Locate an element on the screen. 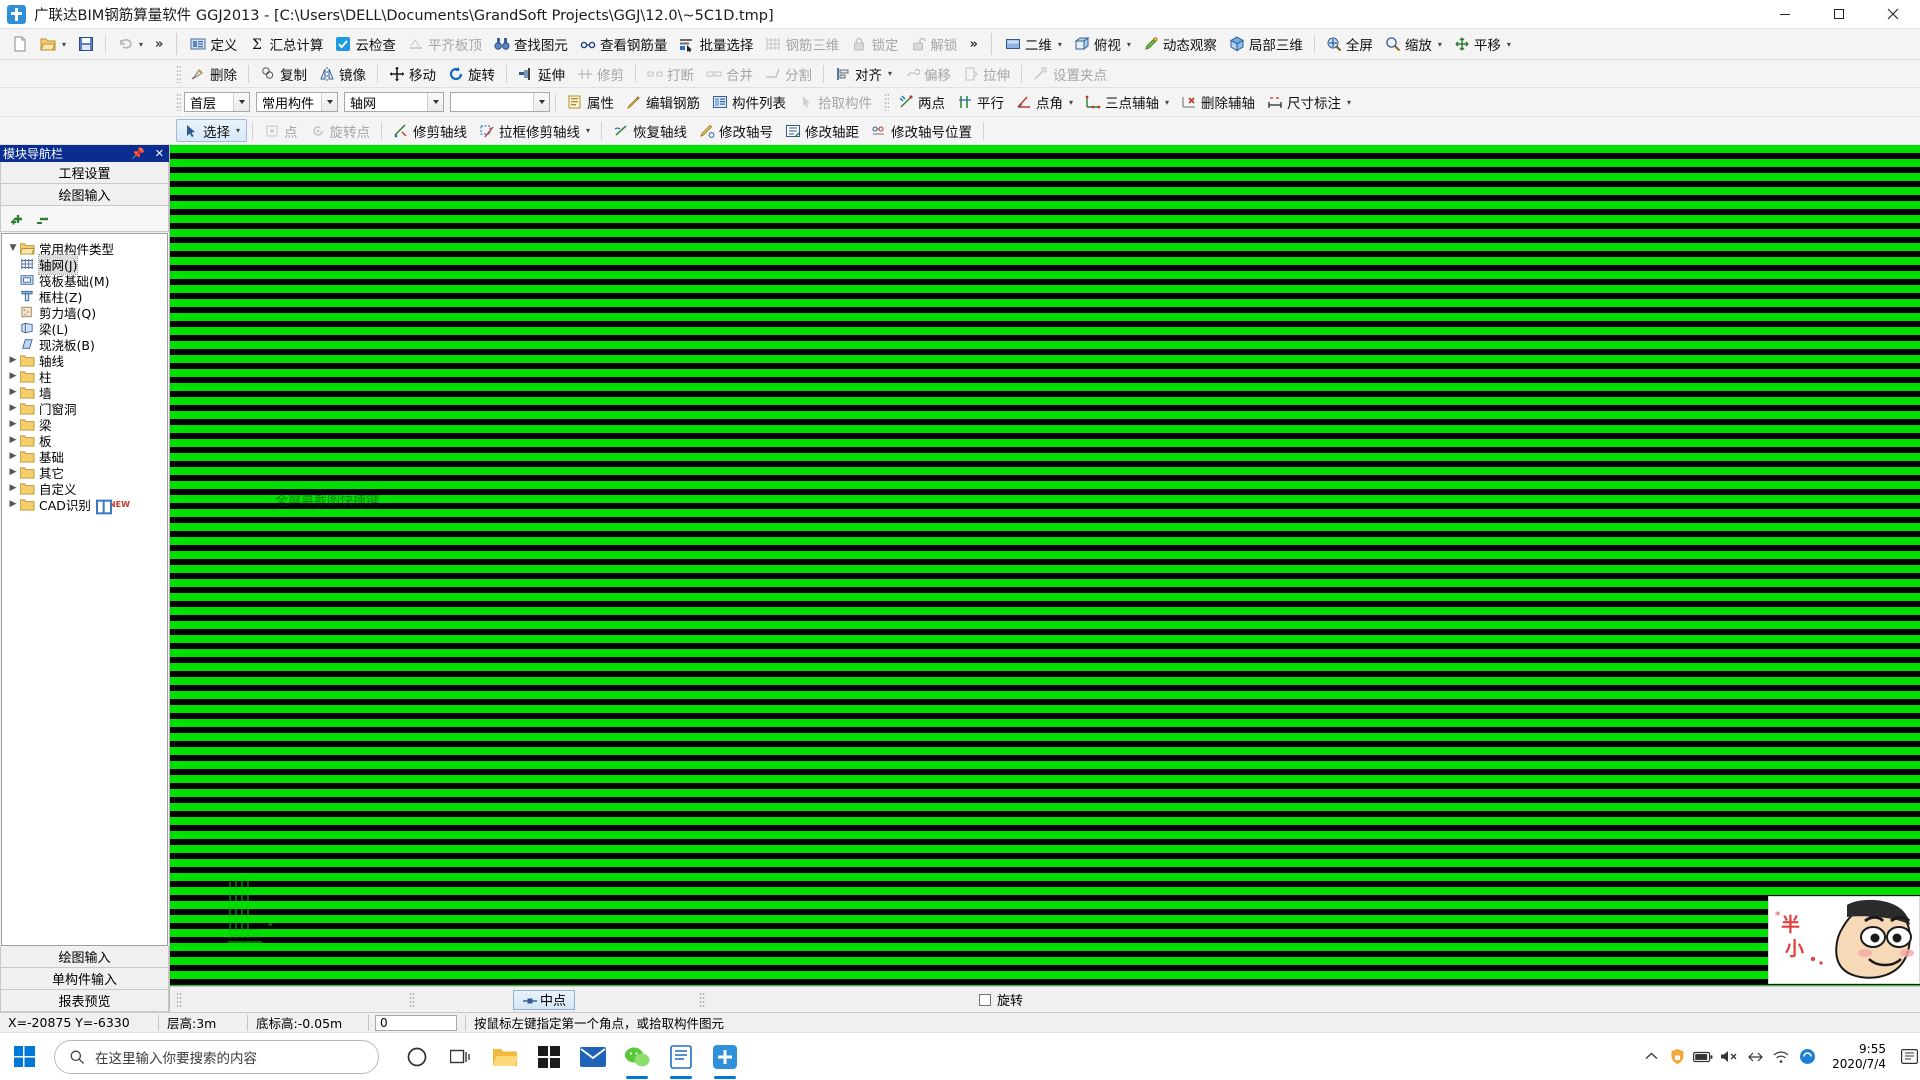  grandsoft-icon is located at coordinates (725, 1056).